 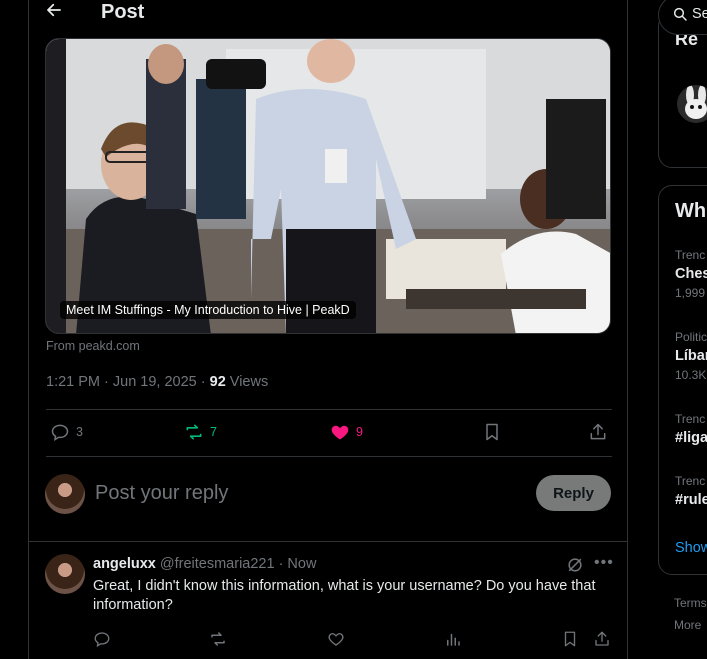 What do you see at coordinates (249, 382) in the screenshot?
I see `views-label: Views` at bounding box center [249, 382].